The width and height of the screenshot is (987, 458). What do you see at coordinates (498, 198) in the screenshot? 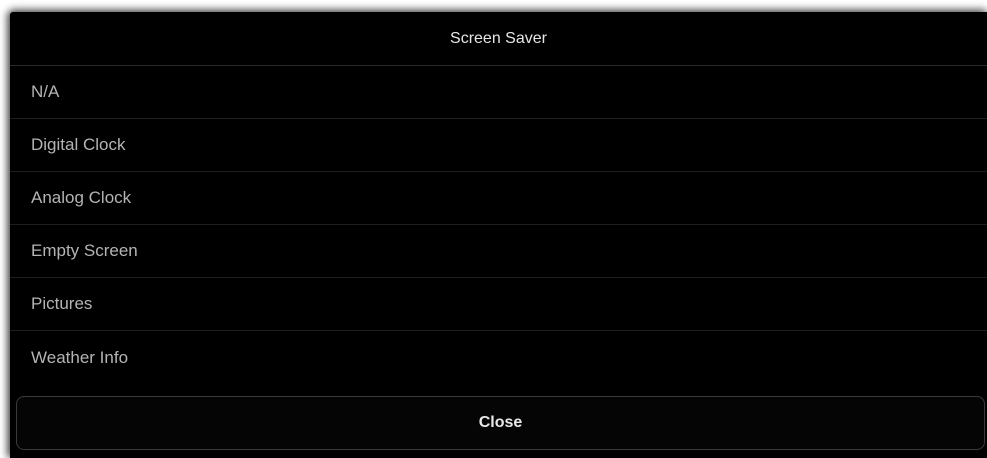
I see `option-analog-clock: Analog Clock` at bounding box center [498, 198].